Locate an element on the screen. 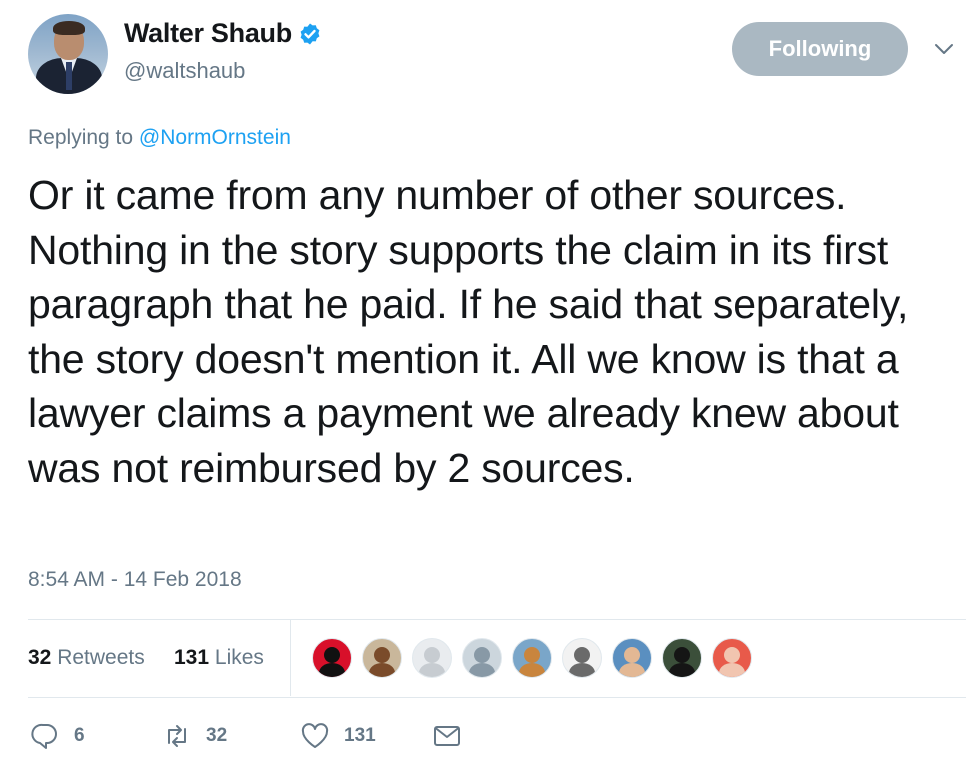  like-count: 131 is located at coordinates (360, 735).